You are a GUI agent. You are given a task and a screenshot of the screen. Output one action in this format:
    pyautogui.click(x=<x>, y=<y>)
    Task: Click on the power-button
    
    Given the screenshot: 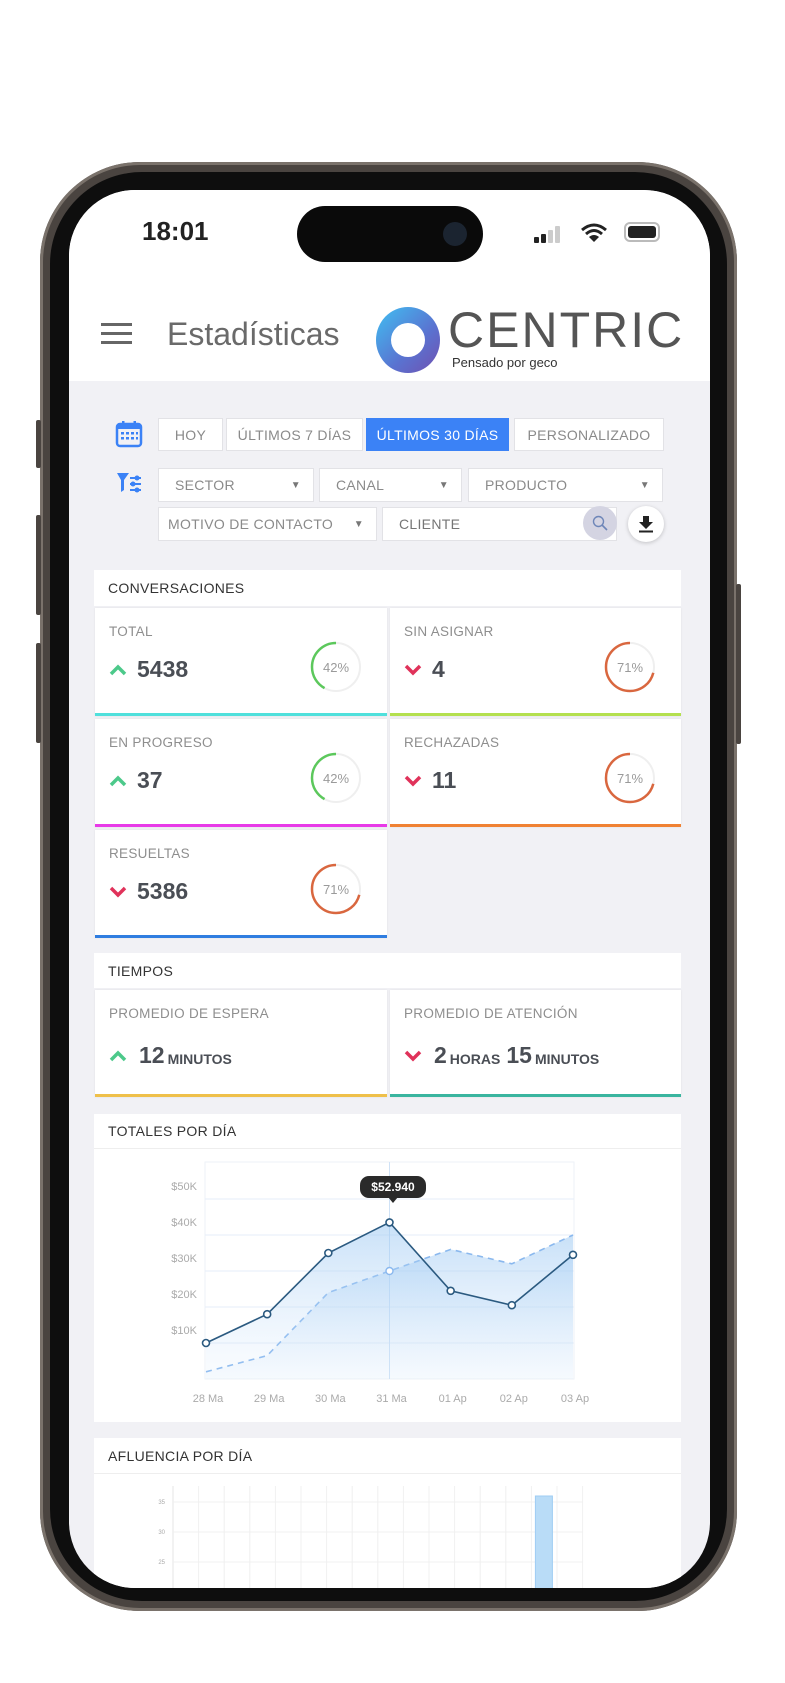 What is the action you would take?
    pyautogui.click(x=738, y=664)
    